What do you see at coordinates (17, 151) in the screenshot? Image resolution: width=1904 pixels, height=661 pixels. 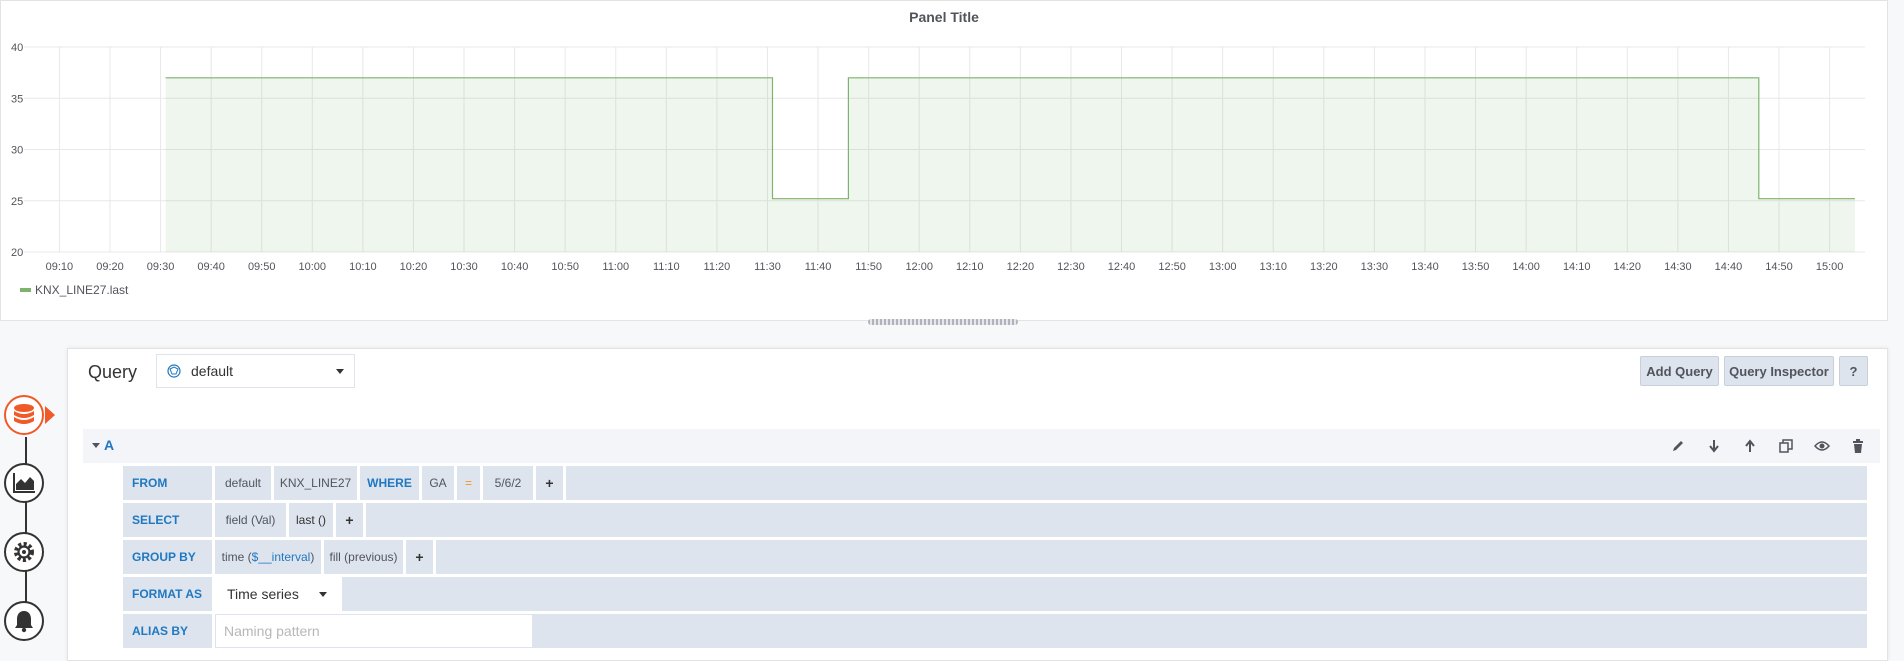 I see `y-tick-label: 30` at bounding box center [17, 151].